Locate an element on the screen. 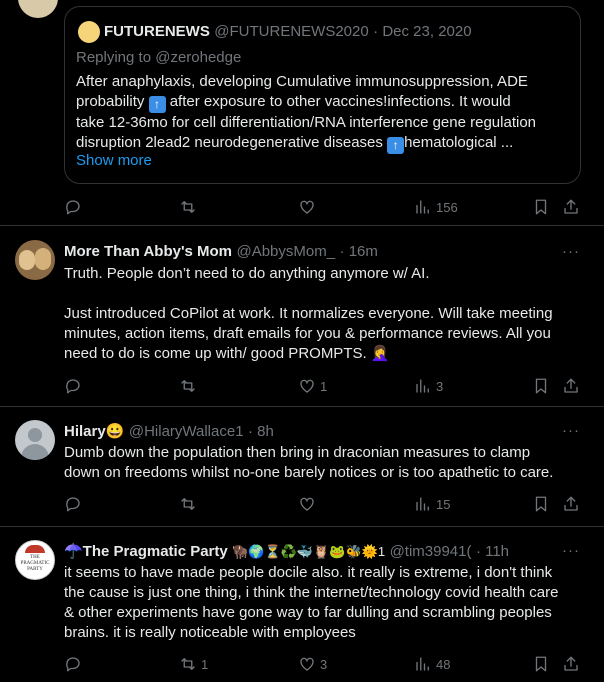 The height and width of the screenshot is (682, 604). tweet-time: · 8h is located at coordinates (261, 431).